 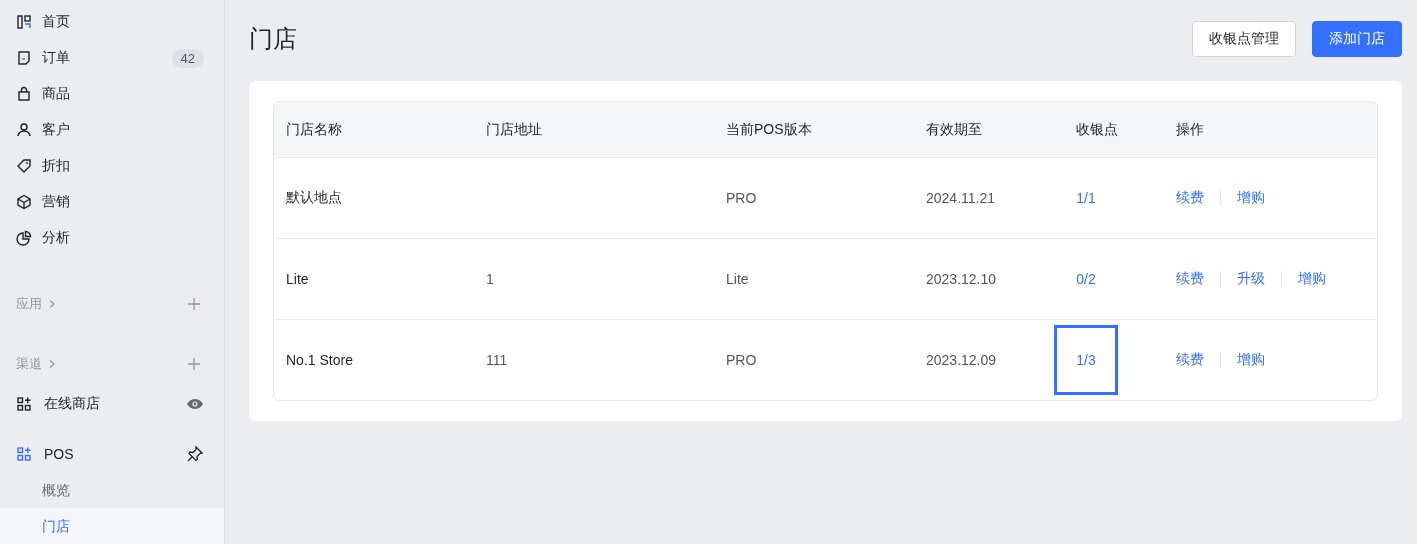 I want to click on nav-item: 订单 42, so click(x=112, y=58).